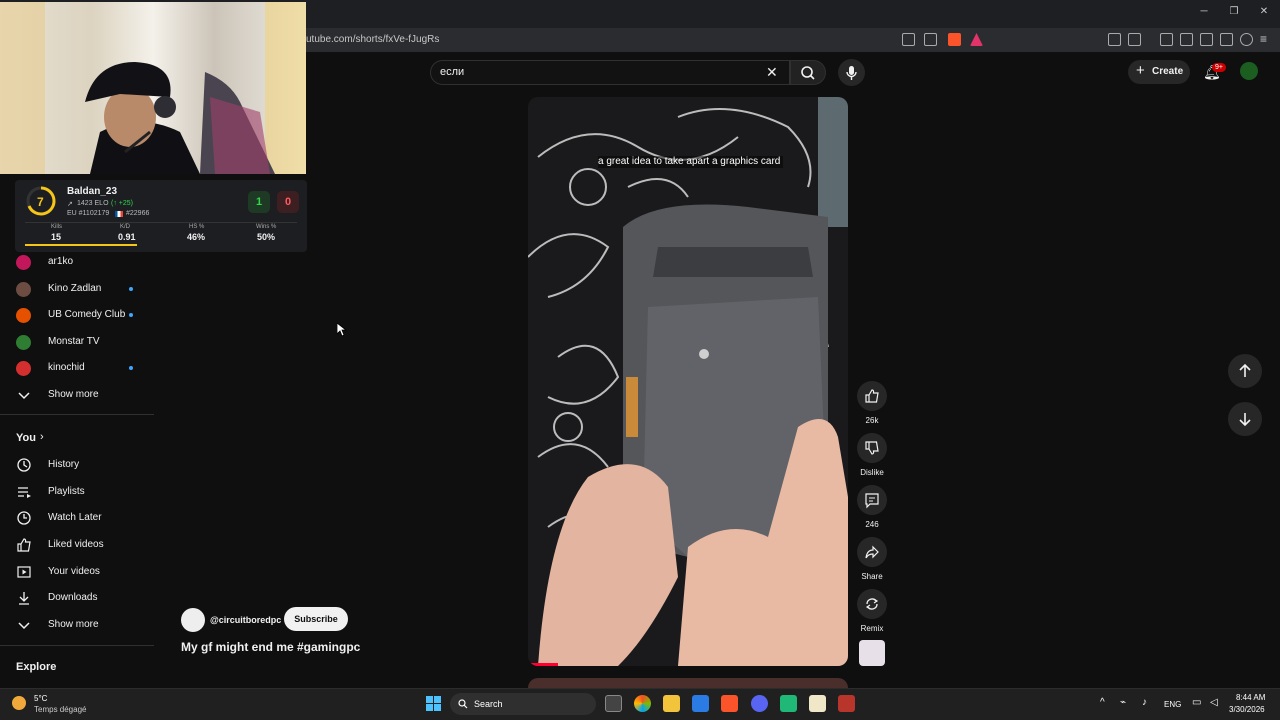  Describe the element at coordinates (433, 703) in the screenshot. I see `windows-start-icon` at that location.